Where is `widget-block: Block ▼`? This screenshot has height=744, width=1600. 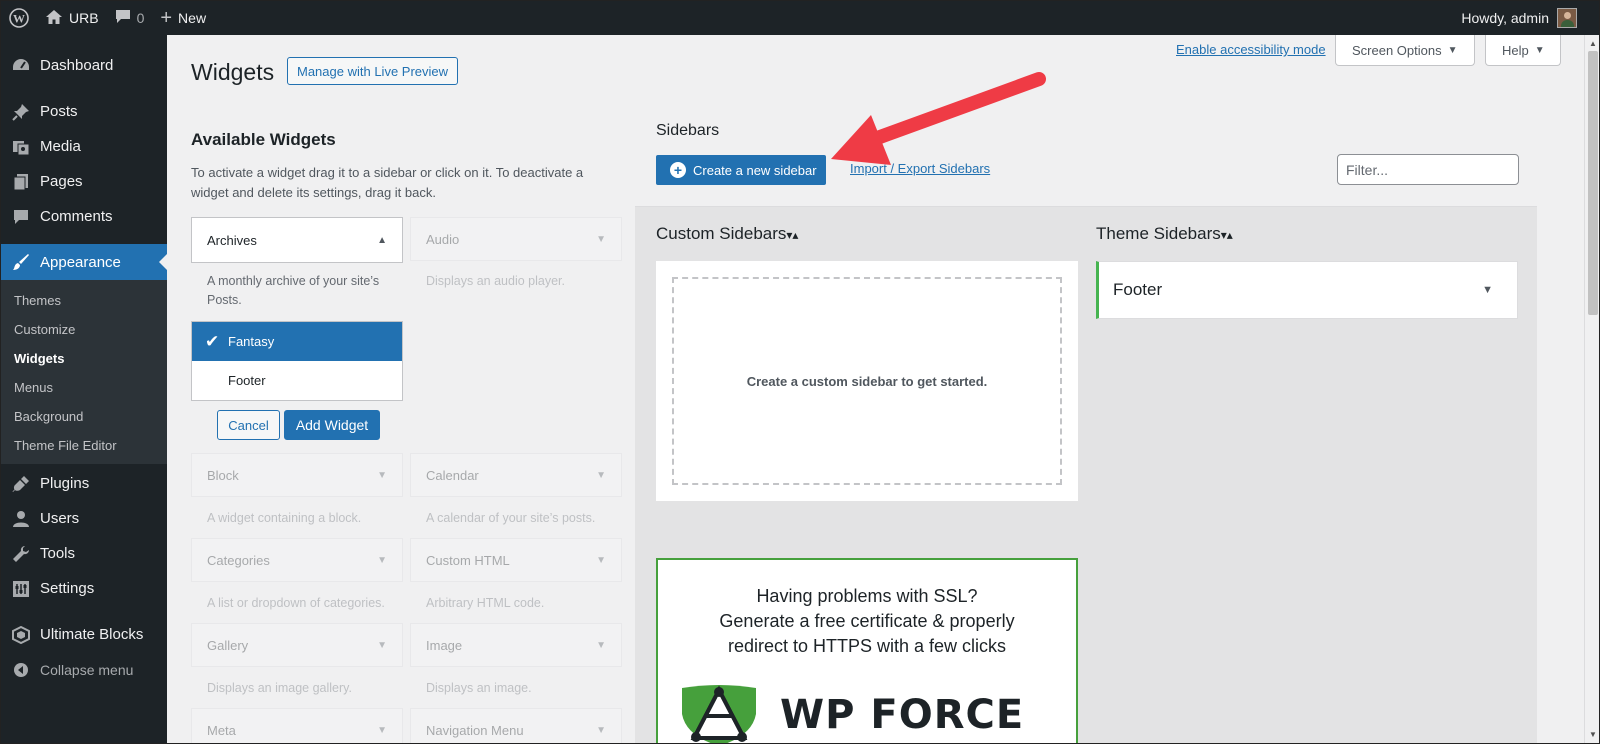
widget-block: Block ▼ is located at coordinates (297, 475).